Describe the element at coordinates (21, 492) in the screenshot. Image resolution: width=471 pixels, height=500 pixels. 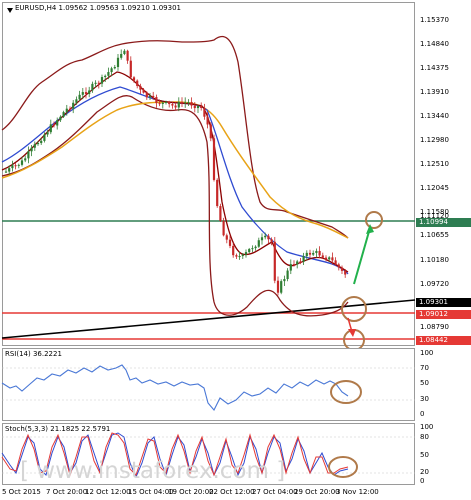
I see `time-label: 5 Oct 2015` at that location.